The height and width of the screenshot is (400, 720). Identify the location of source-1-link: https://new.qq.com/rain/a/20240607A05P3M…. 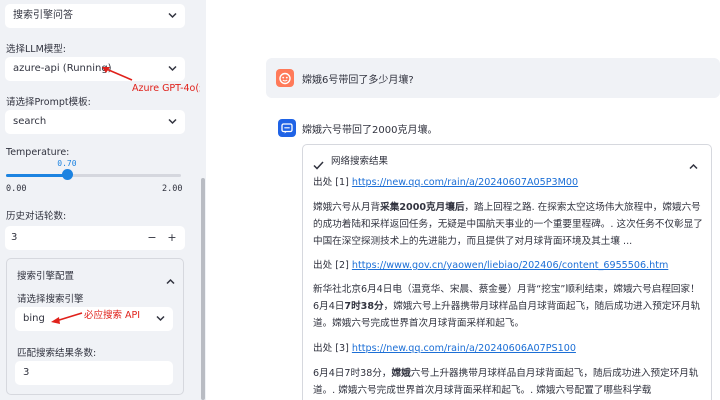
(465, 182).